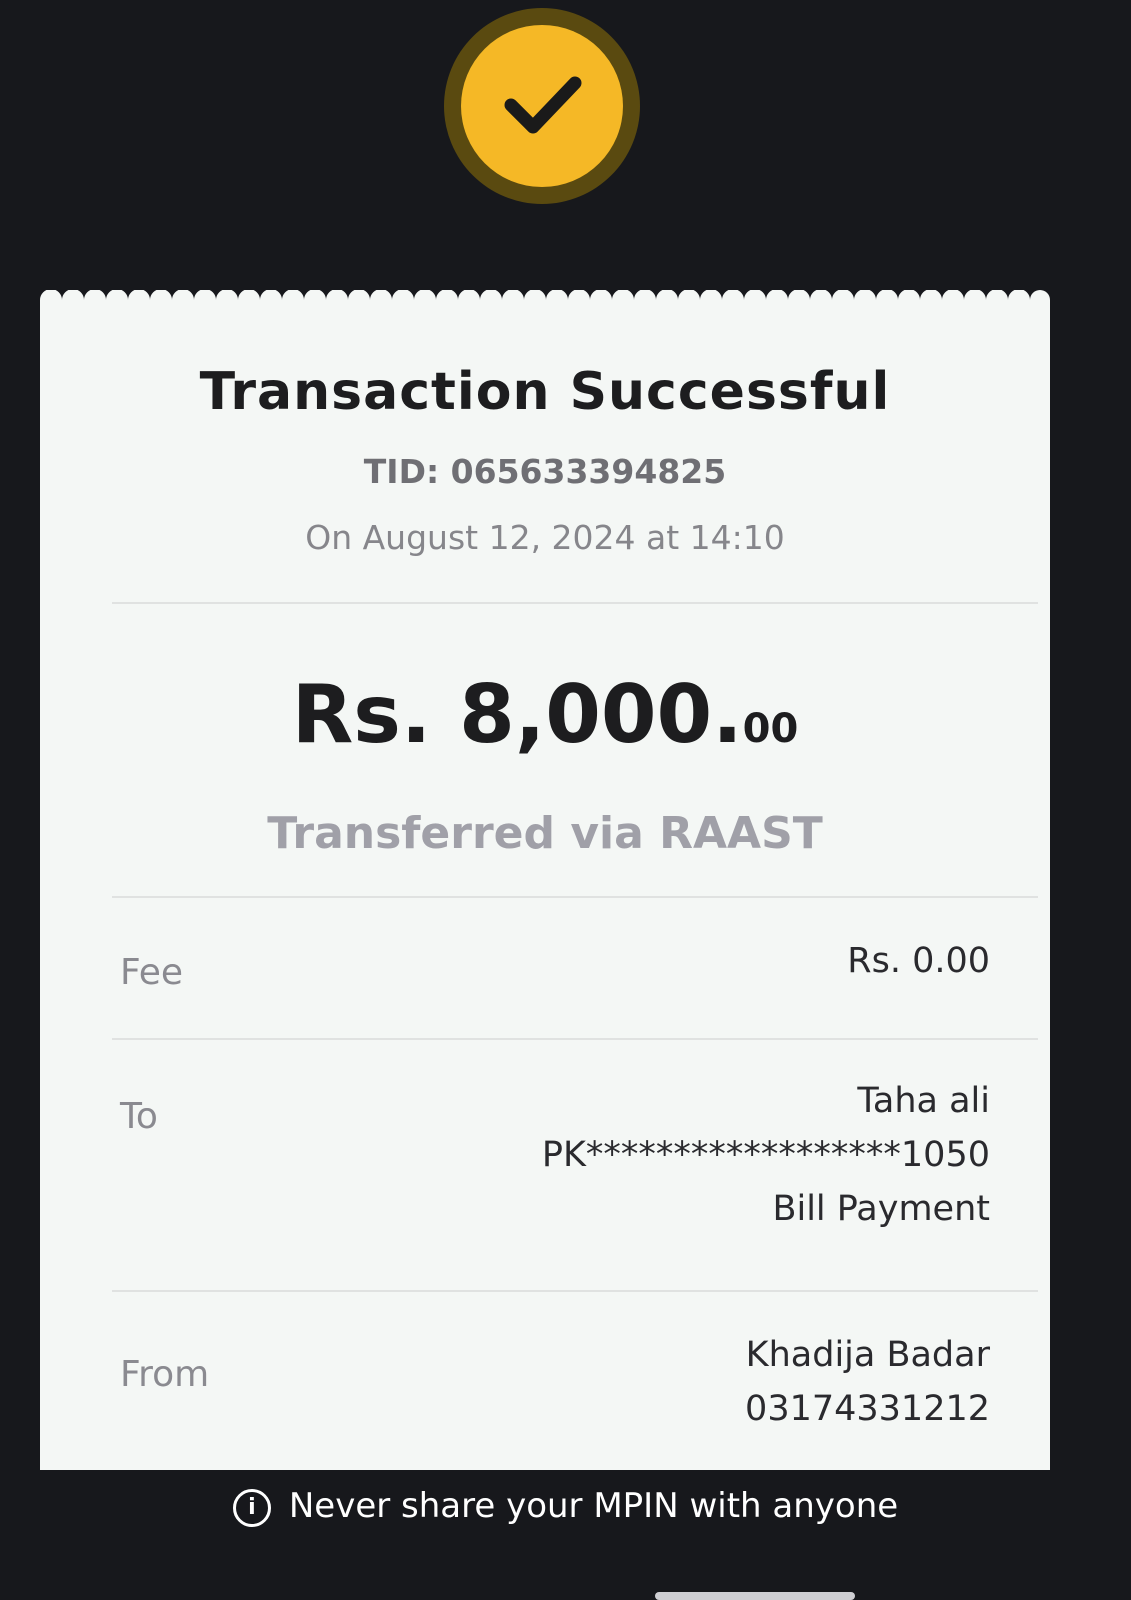 Image resolution: width=1131 pixels, height=1600 pixels. What do you see at coordinates (545, 833) in the screenshot?
I see `transfer-method: Transferred via RAAST` at bounding box center [545, 833].